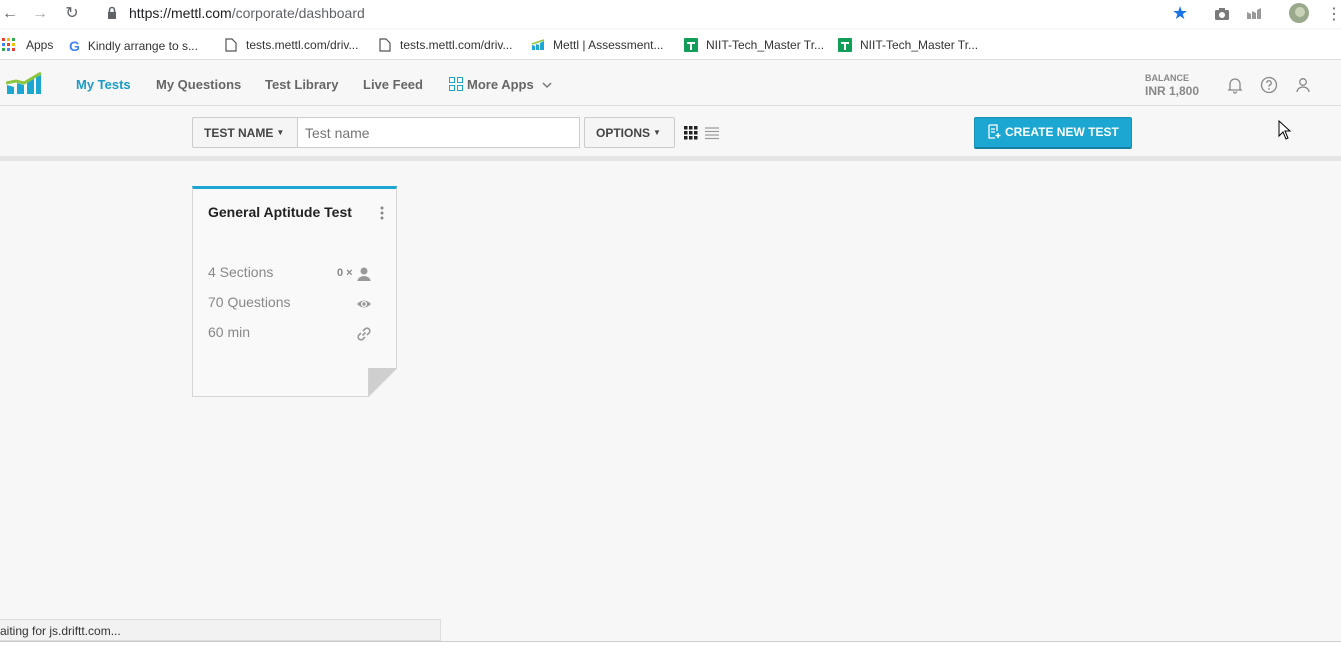 The height and width of the screenshot is (657, 1341). Describe the element at coordinates (301, 84) in the screenshot. I see `nav-test-library: Test Library` at that location.